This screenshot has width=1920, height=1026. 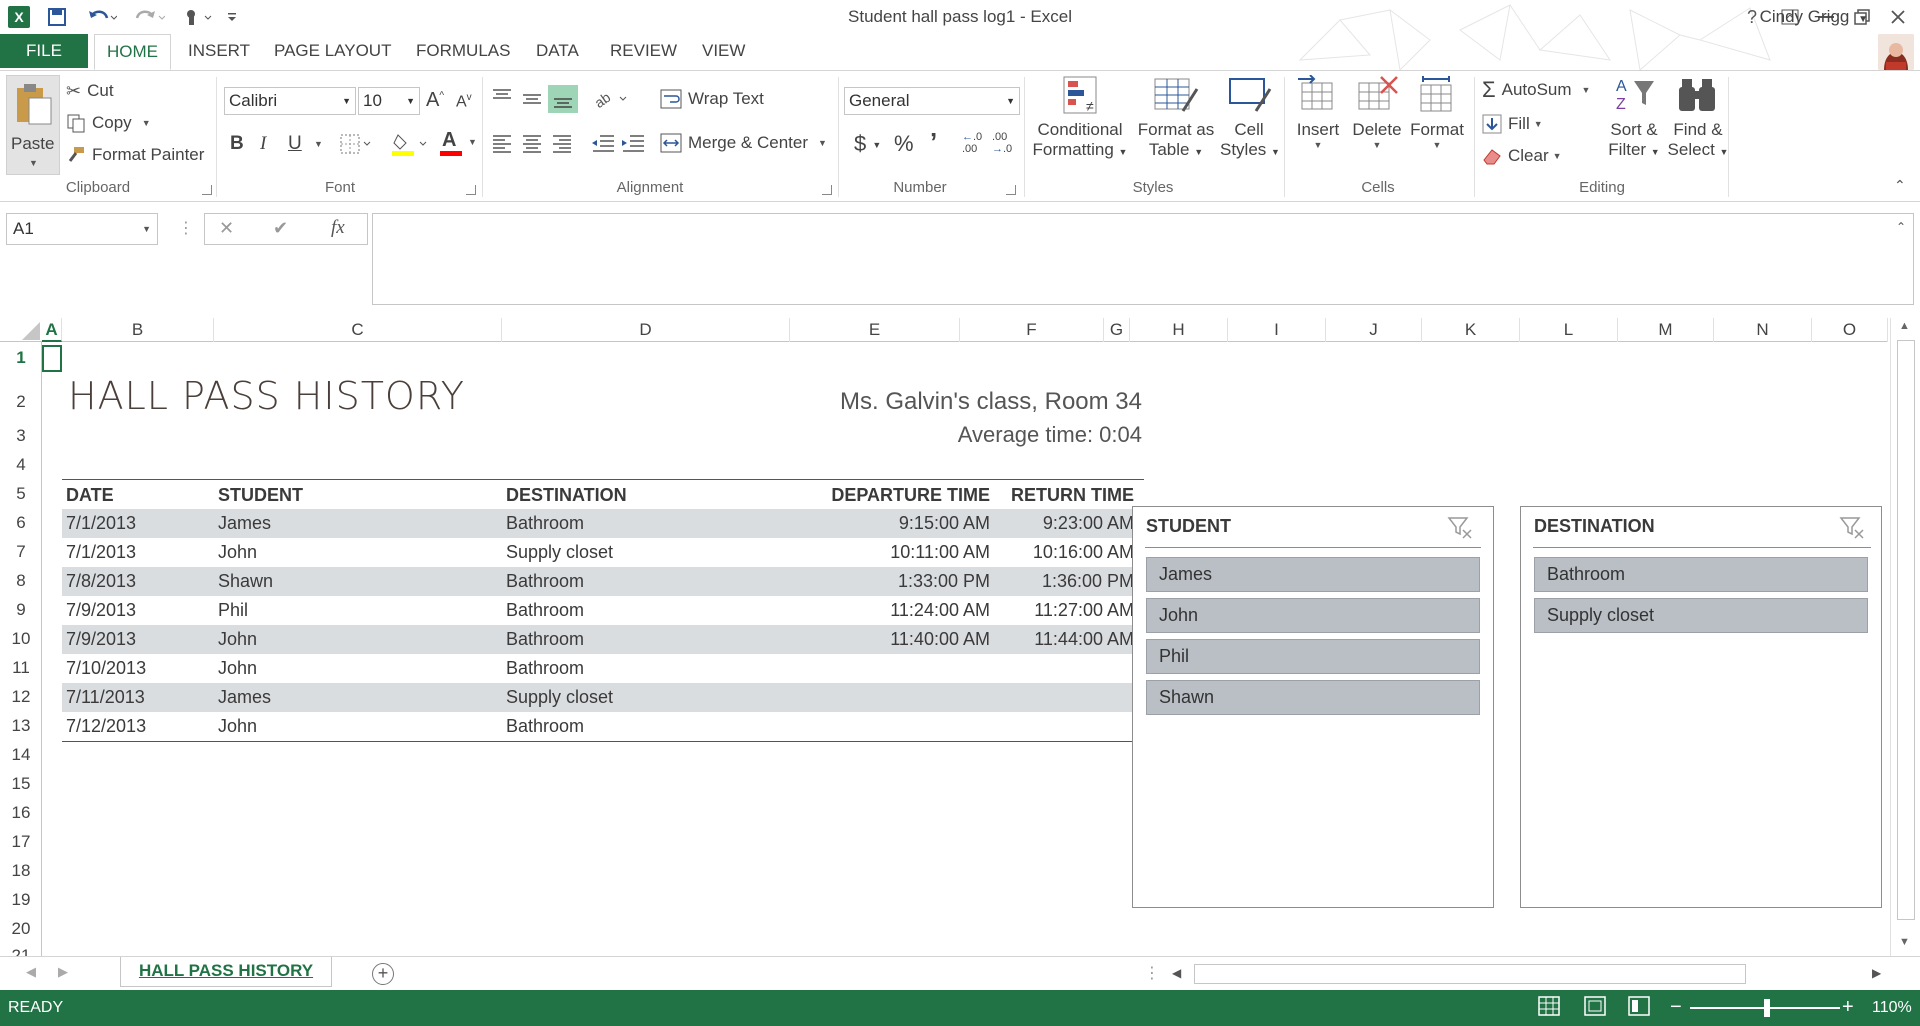 What do you see at coordinates (21, 900) in the screenshot?
I see `row-header: 19` at bounding box center [21, 900].